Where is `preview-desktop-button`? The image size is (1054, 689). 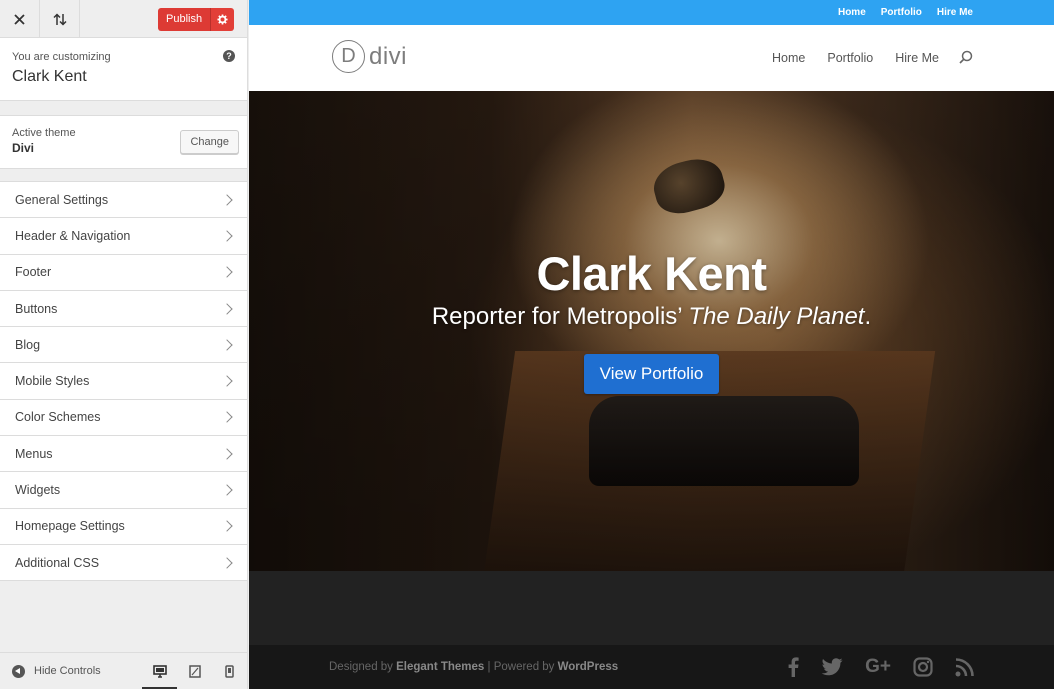
preview-desktop-button is located at coordinates (160, 671).